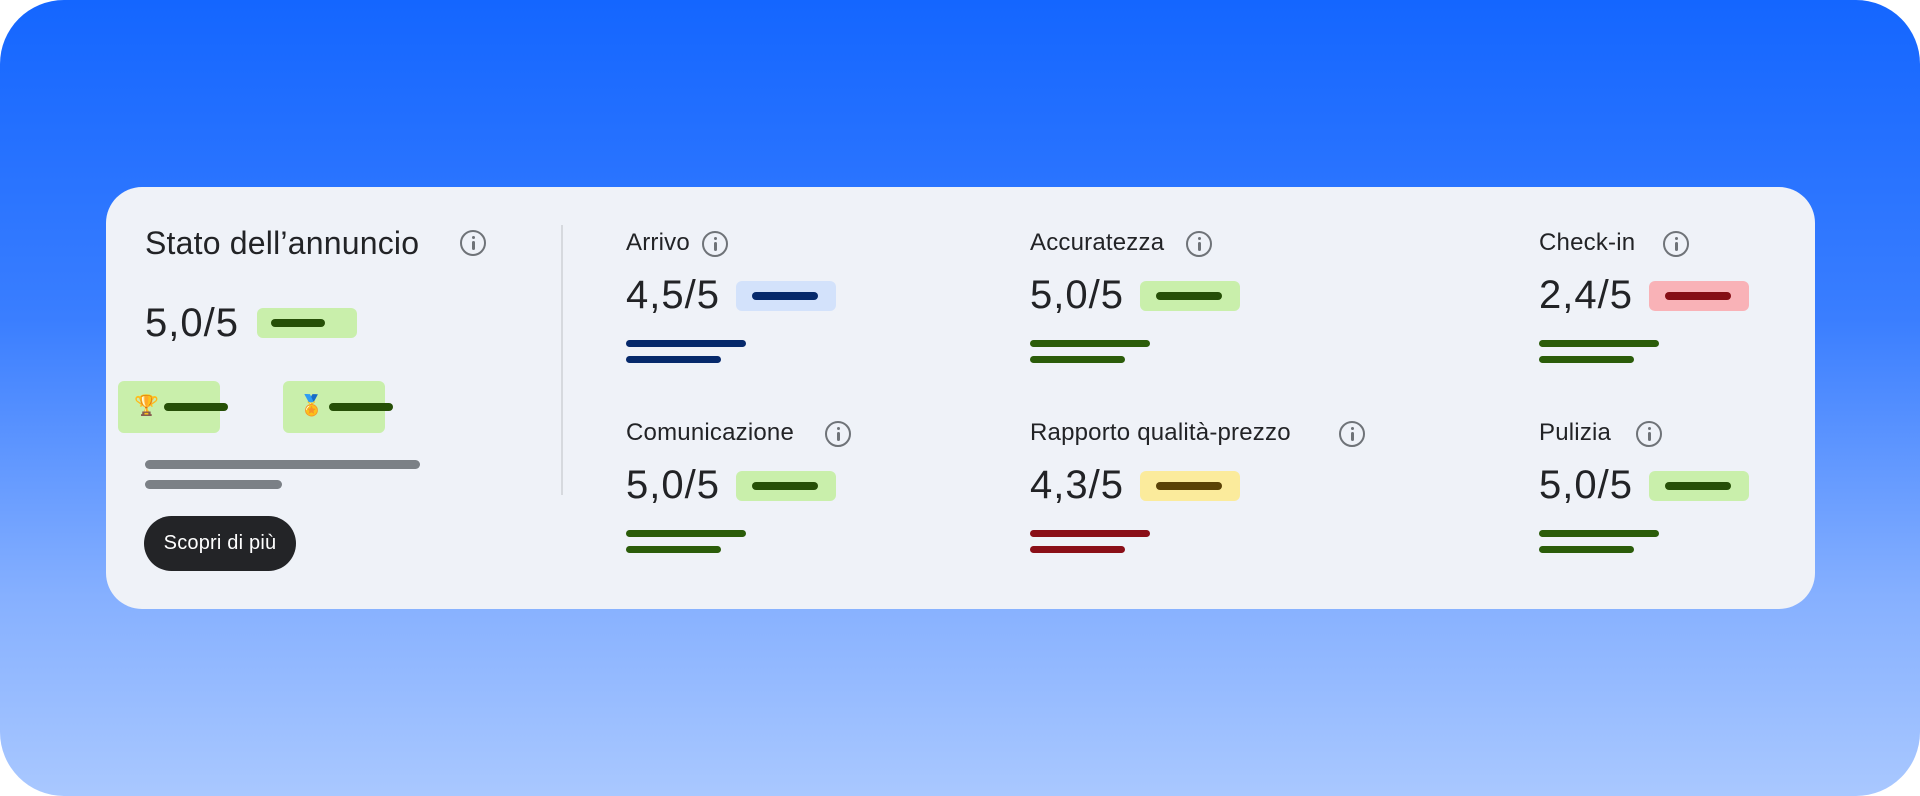  Describe the element at coordinates (673, 295) in the screenshot. I see `metric-score: 4,5/5` at that location.